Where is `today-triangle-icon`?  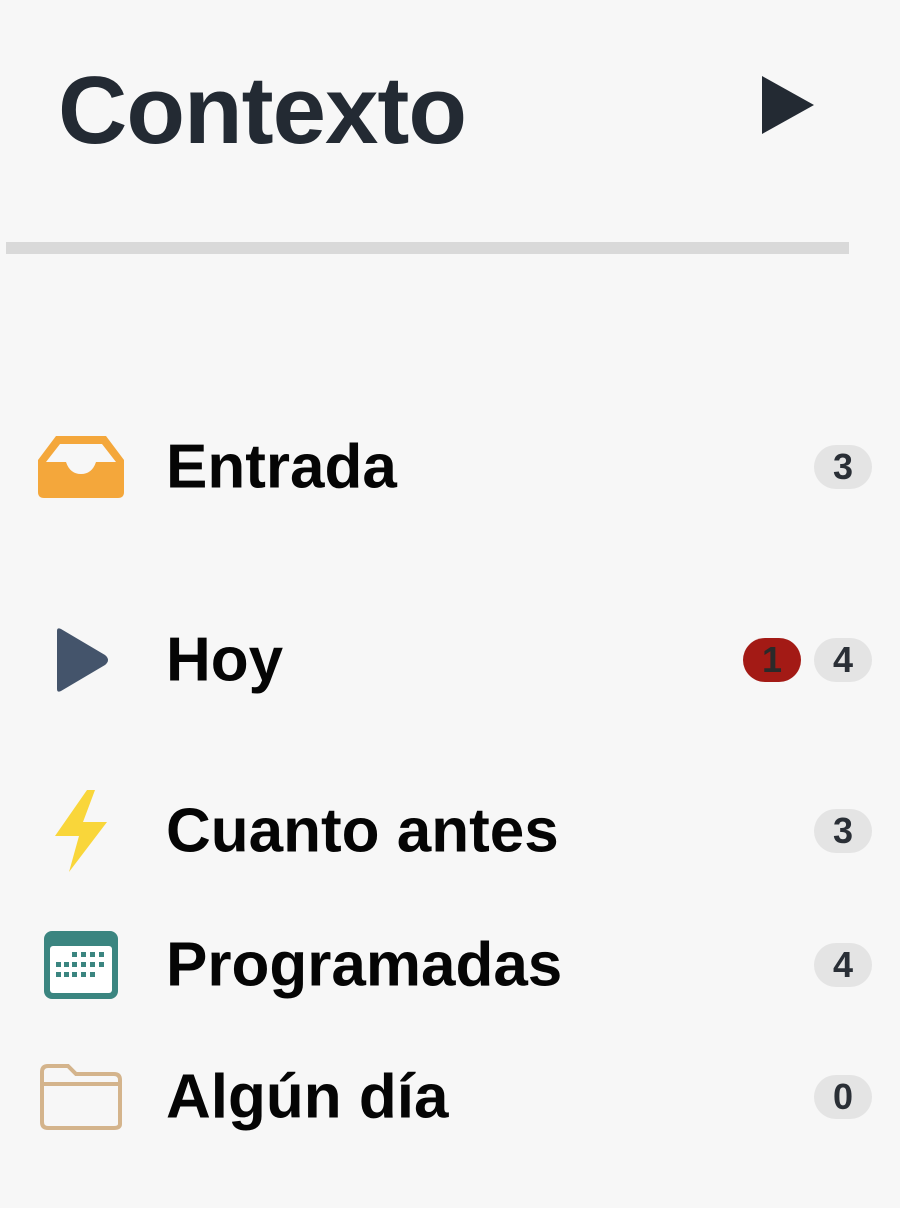 today-triangle-icon is located at coordinates (81, 660).